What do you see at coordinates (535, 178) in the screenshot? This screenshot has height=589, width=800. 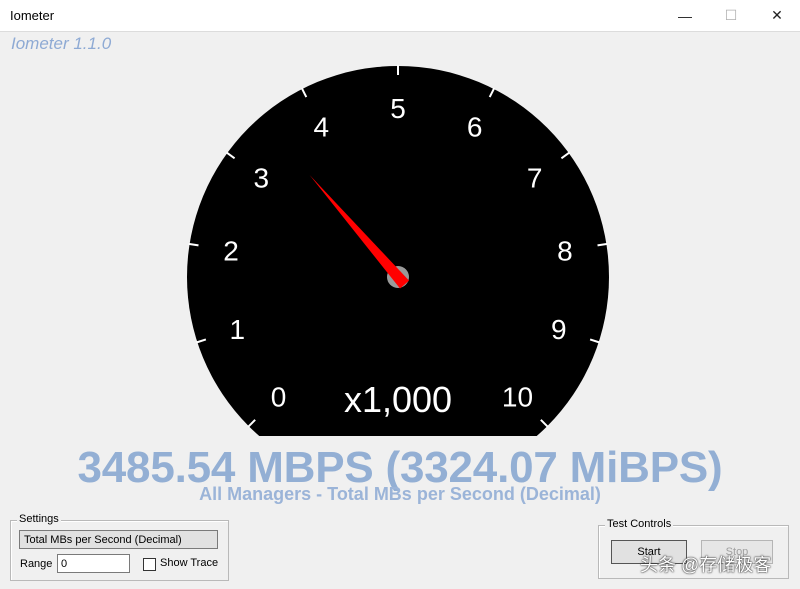 I see `gauge-scale-label: 7` at bounding box center [535, 178].